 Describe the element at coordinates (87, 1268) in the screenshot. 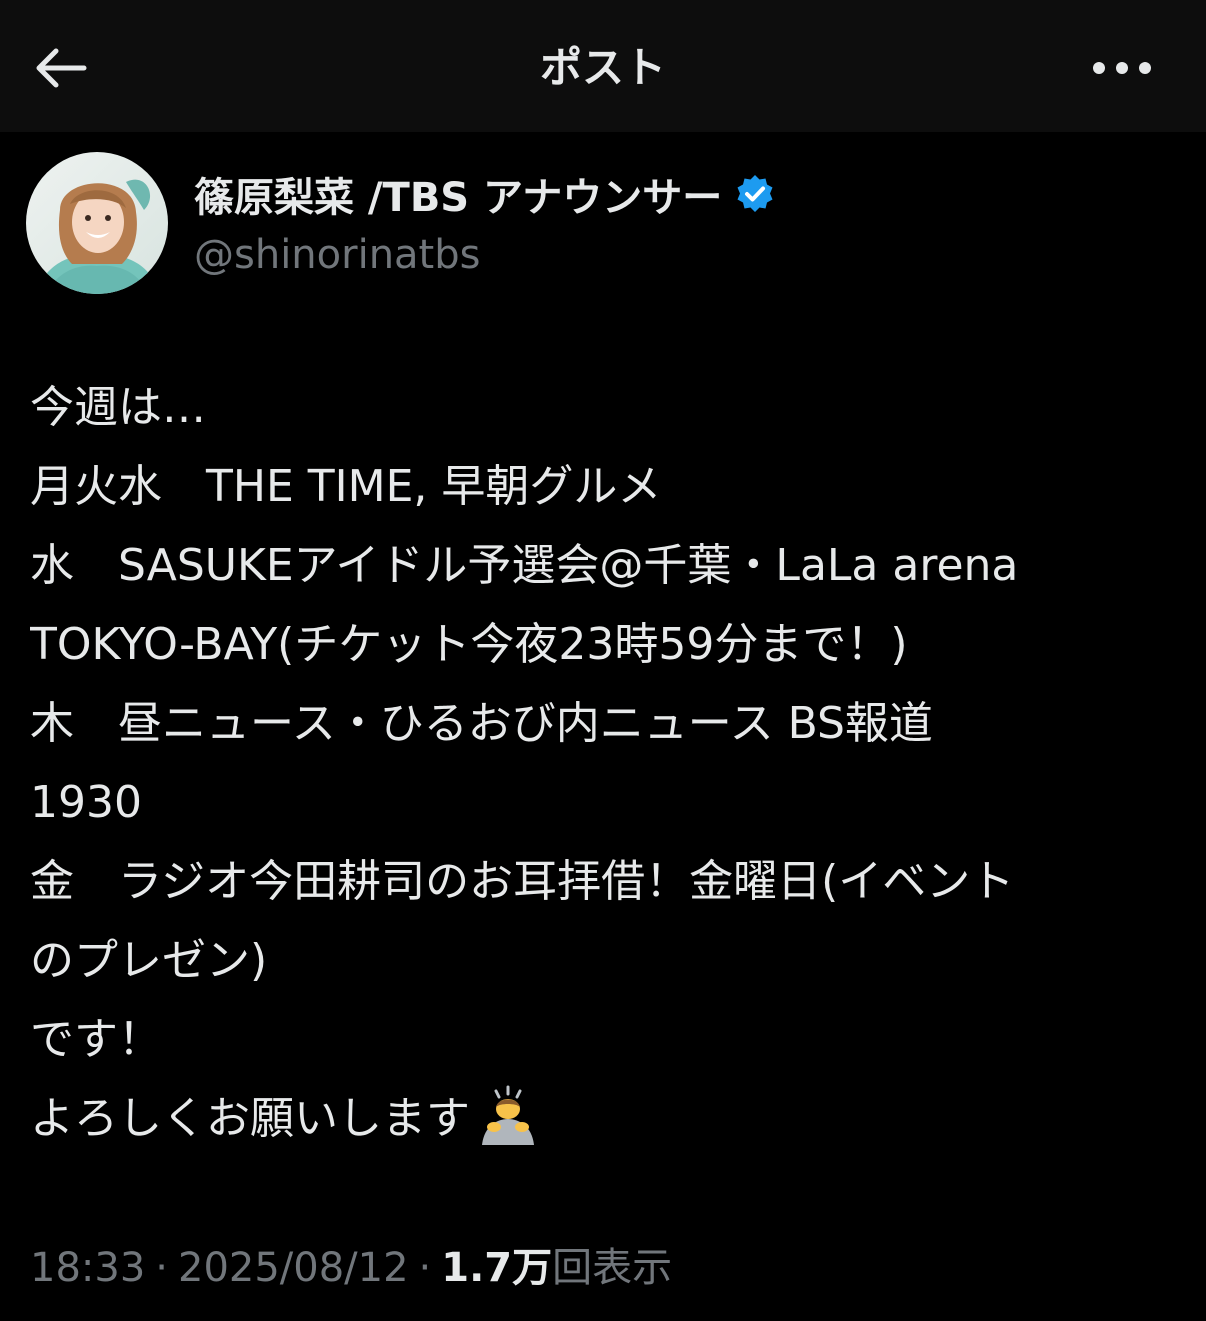

I see `post-time: 18:33` at that location.